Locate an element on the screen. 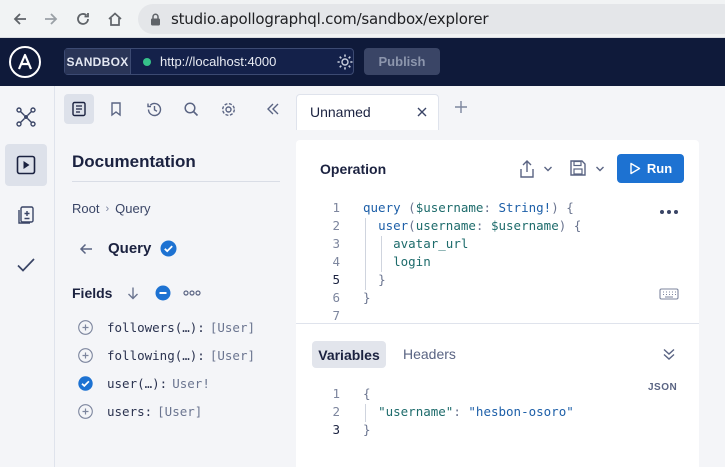 This screenshot has height=467, width=725. save-floppy-icon is located at coordinates (578, 168).